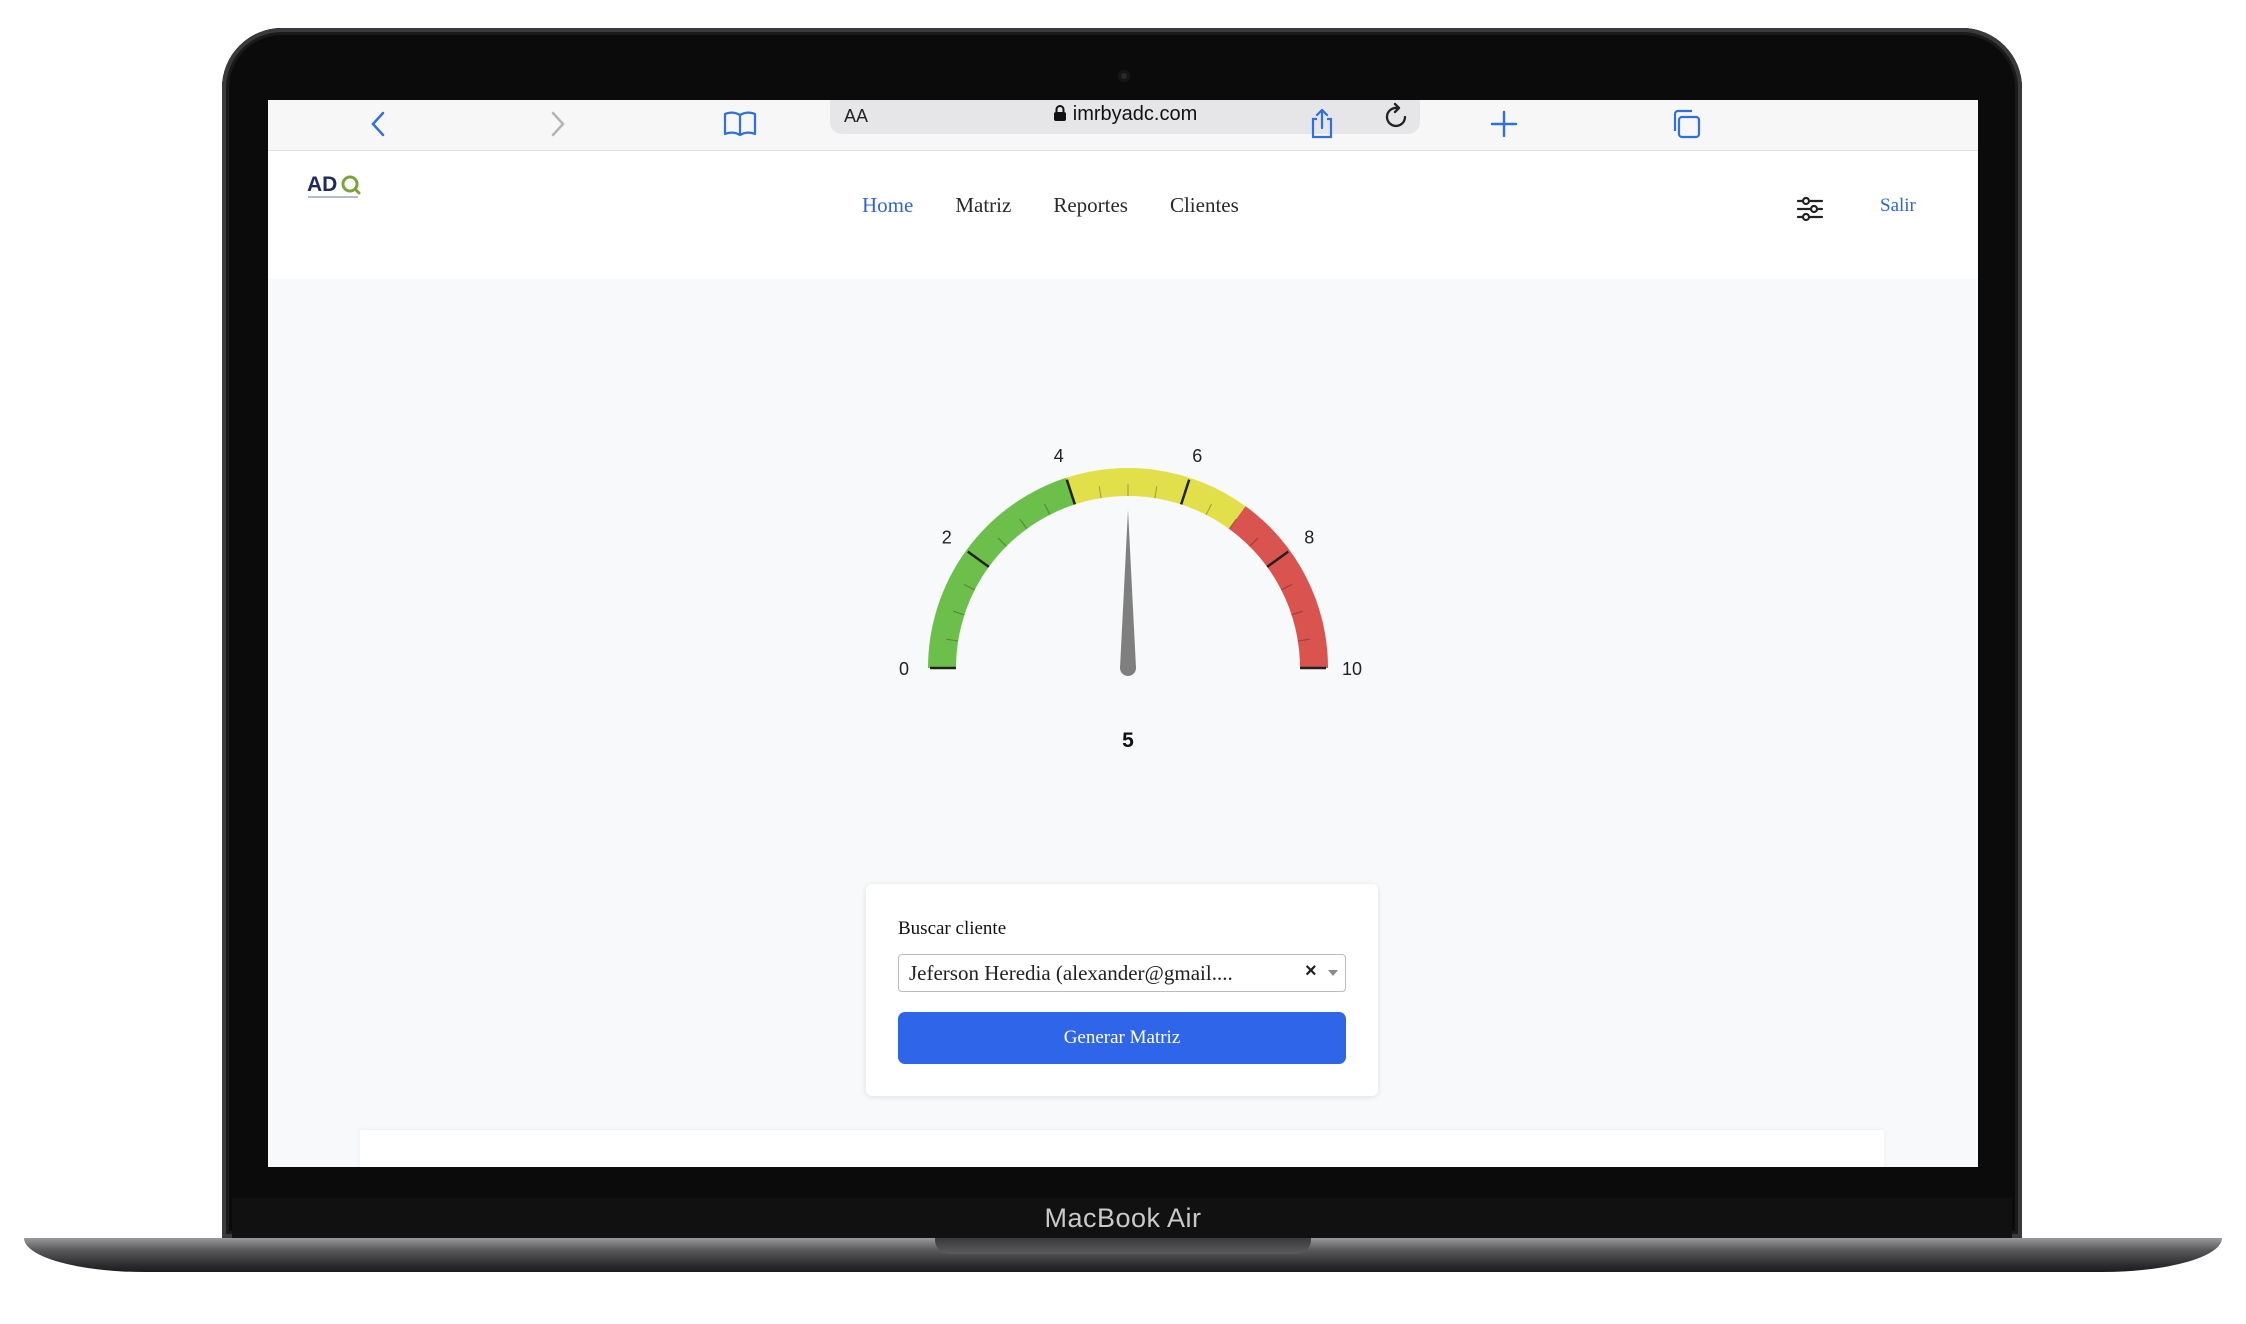 This screenshot has width=2246, height=1324. Describe the element at coordinates (952, 928) in the screenshot. I see `search-client-label: Buscar cliente` at that location.